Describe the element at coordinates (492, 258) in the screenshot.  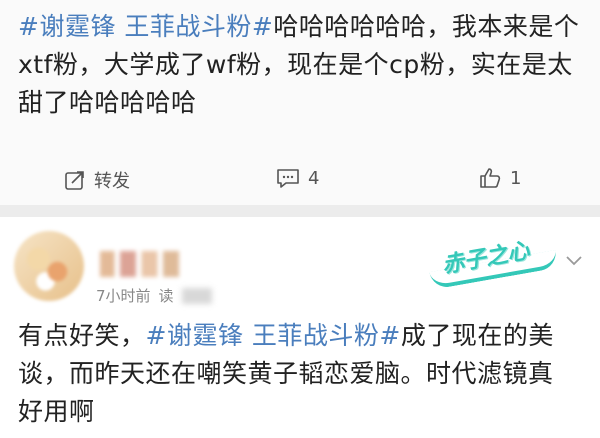
I see `fan-badge: 赤子之心` at that location.